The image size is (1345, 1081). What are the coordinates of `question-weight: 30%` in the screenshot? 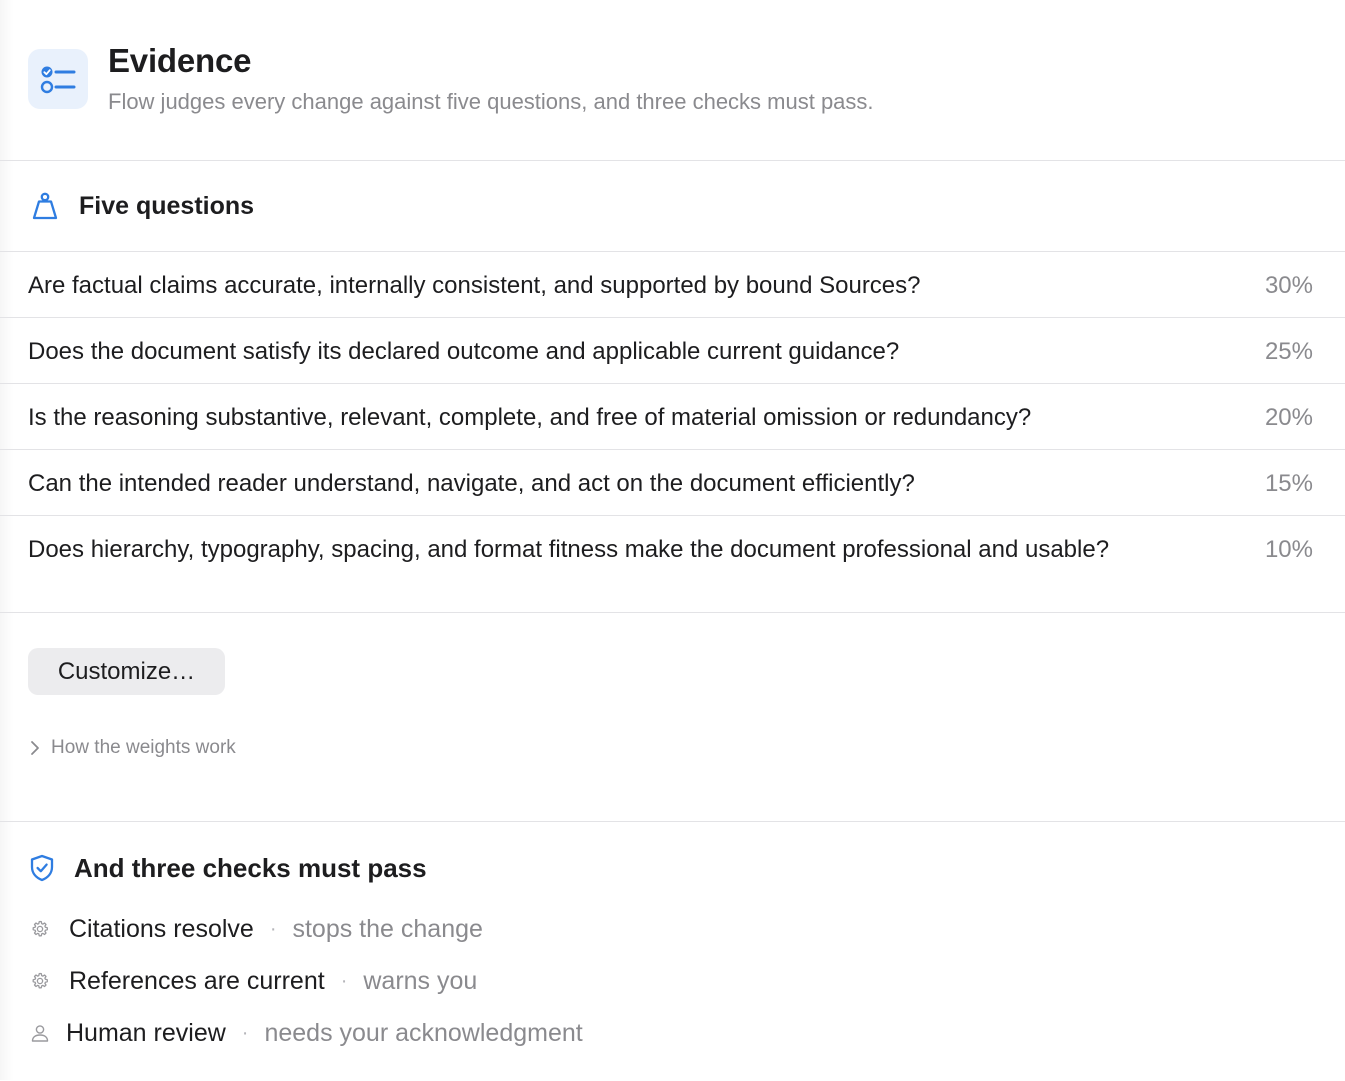 It's located at (1288, 285).